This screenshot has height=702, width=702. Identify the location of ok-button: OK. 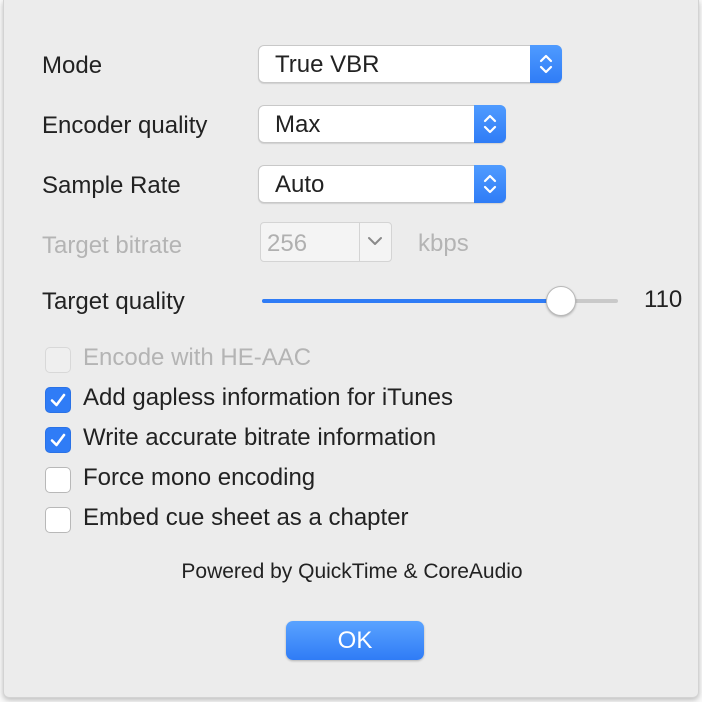
(355, 640).